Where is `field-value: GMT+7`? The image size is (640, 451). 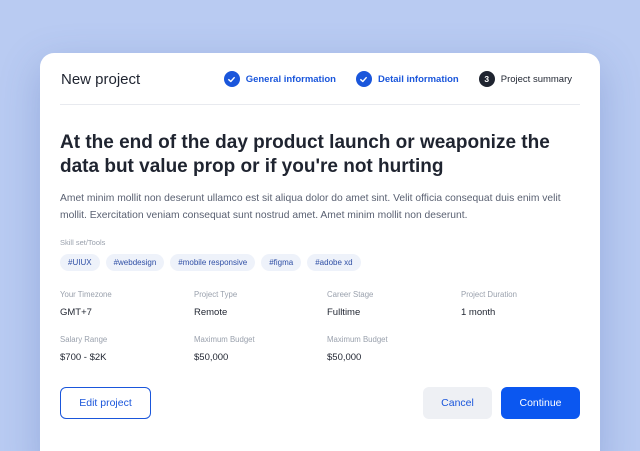 field-value: GMT+7 is located at coordinates (76, 312).